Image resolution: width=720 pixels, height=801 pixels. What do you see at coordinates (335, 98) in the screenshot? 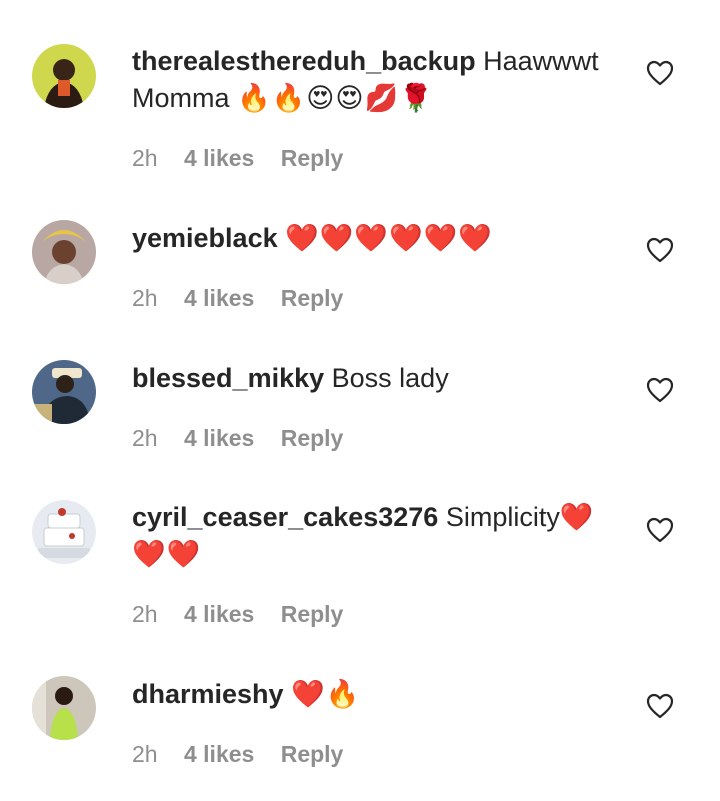
I see `comment-emojis: 🔥🔥😍😍💋🌹` at bounding box center [335, 98].